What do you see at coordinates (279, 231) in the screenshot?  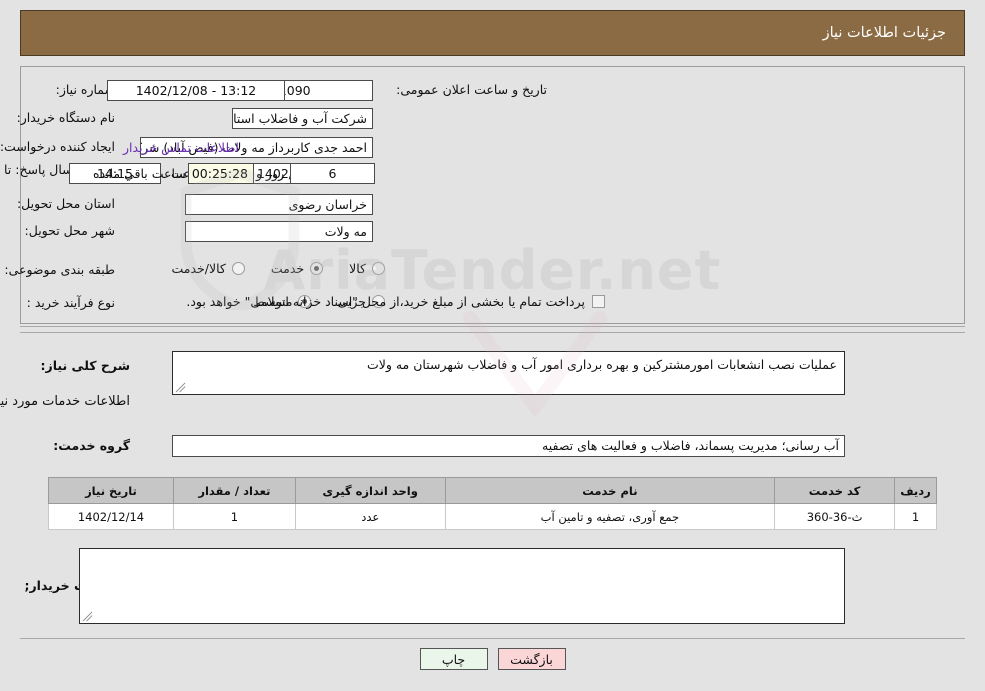 I see `delivery-city-field: مه ولات` at bounding box center [279, 231].